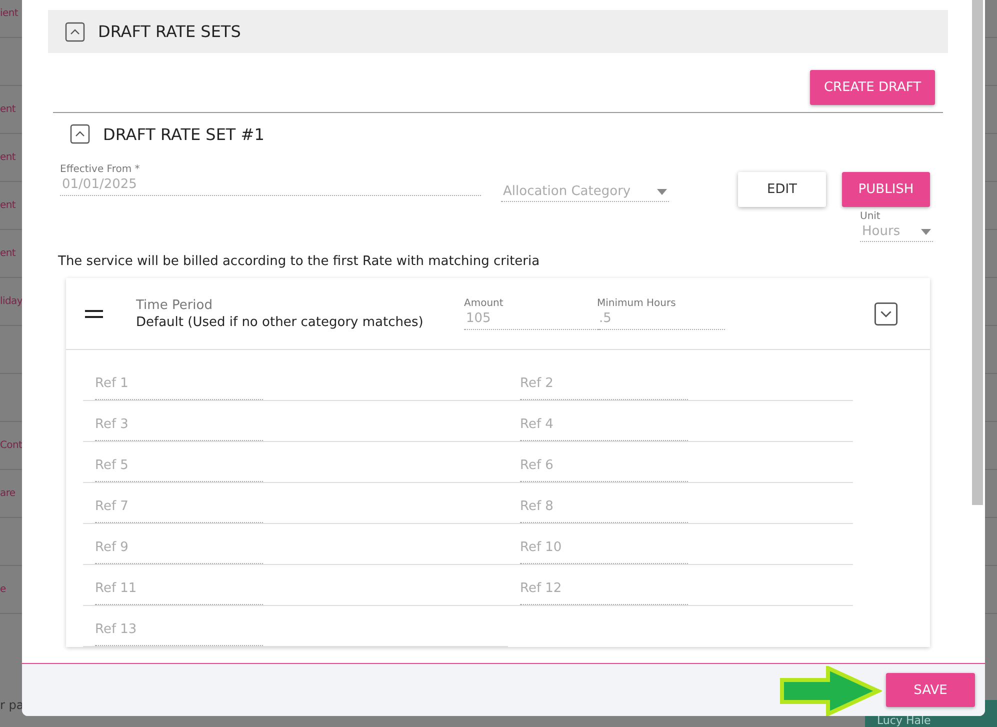 The height and width of the screenshot is (727, 997). What do you see at coordinates (179, 593) in the screenshot?
I see `reference-field: Ref 11` at bounding box center [179, 593].